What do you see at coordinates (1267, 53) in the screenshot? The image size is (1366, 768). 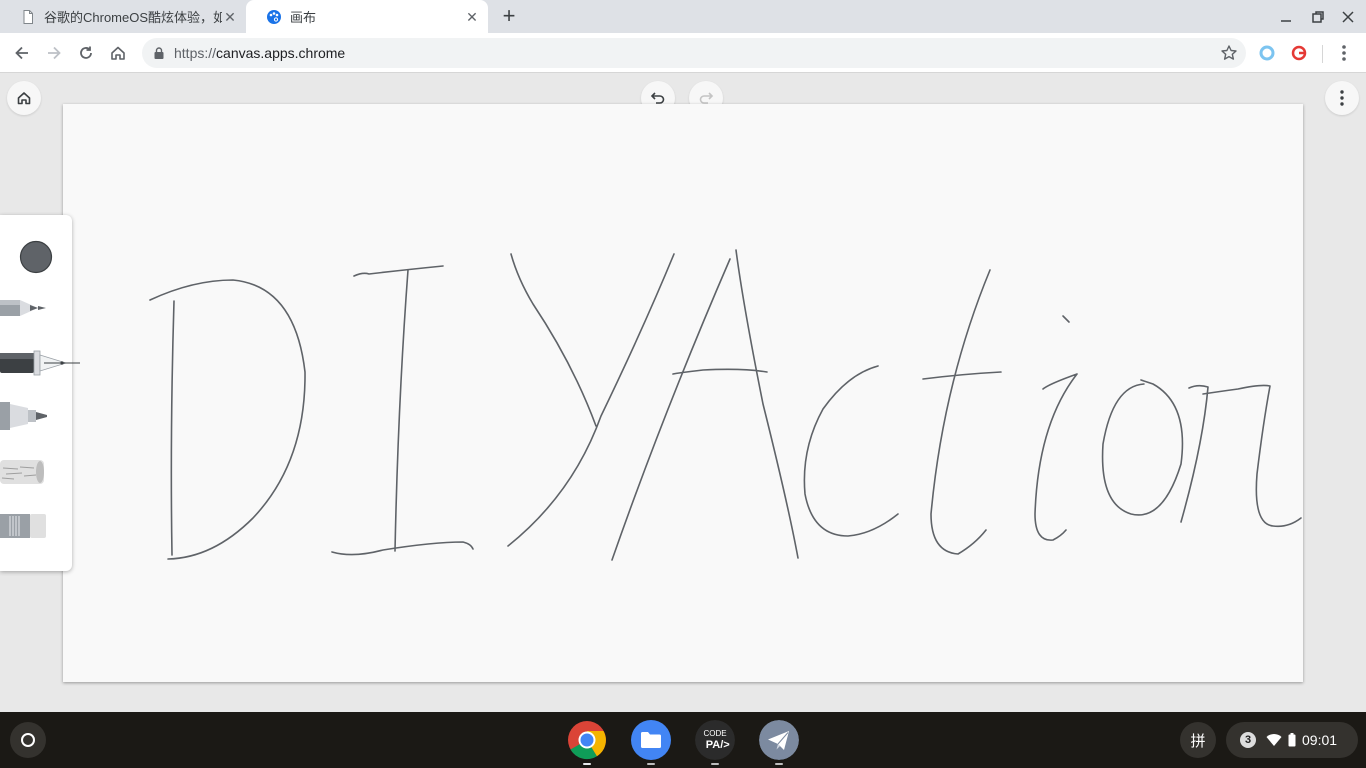 I see `extension-circle-icon` at bounding box center [1267, 53].